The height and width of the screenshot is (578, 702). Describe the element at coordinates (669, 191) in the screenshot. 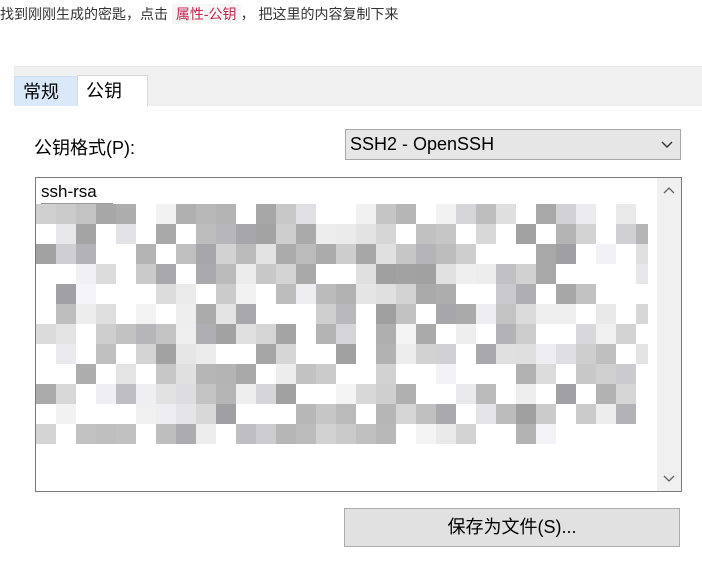

I see `scroll-up-icon` at that location.